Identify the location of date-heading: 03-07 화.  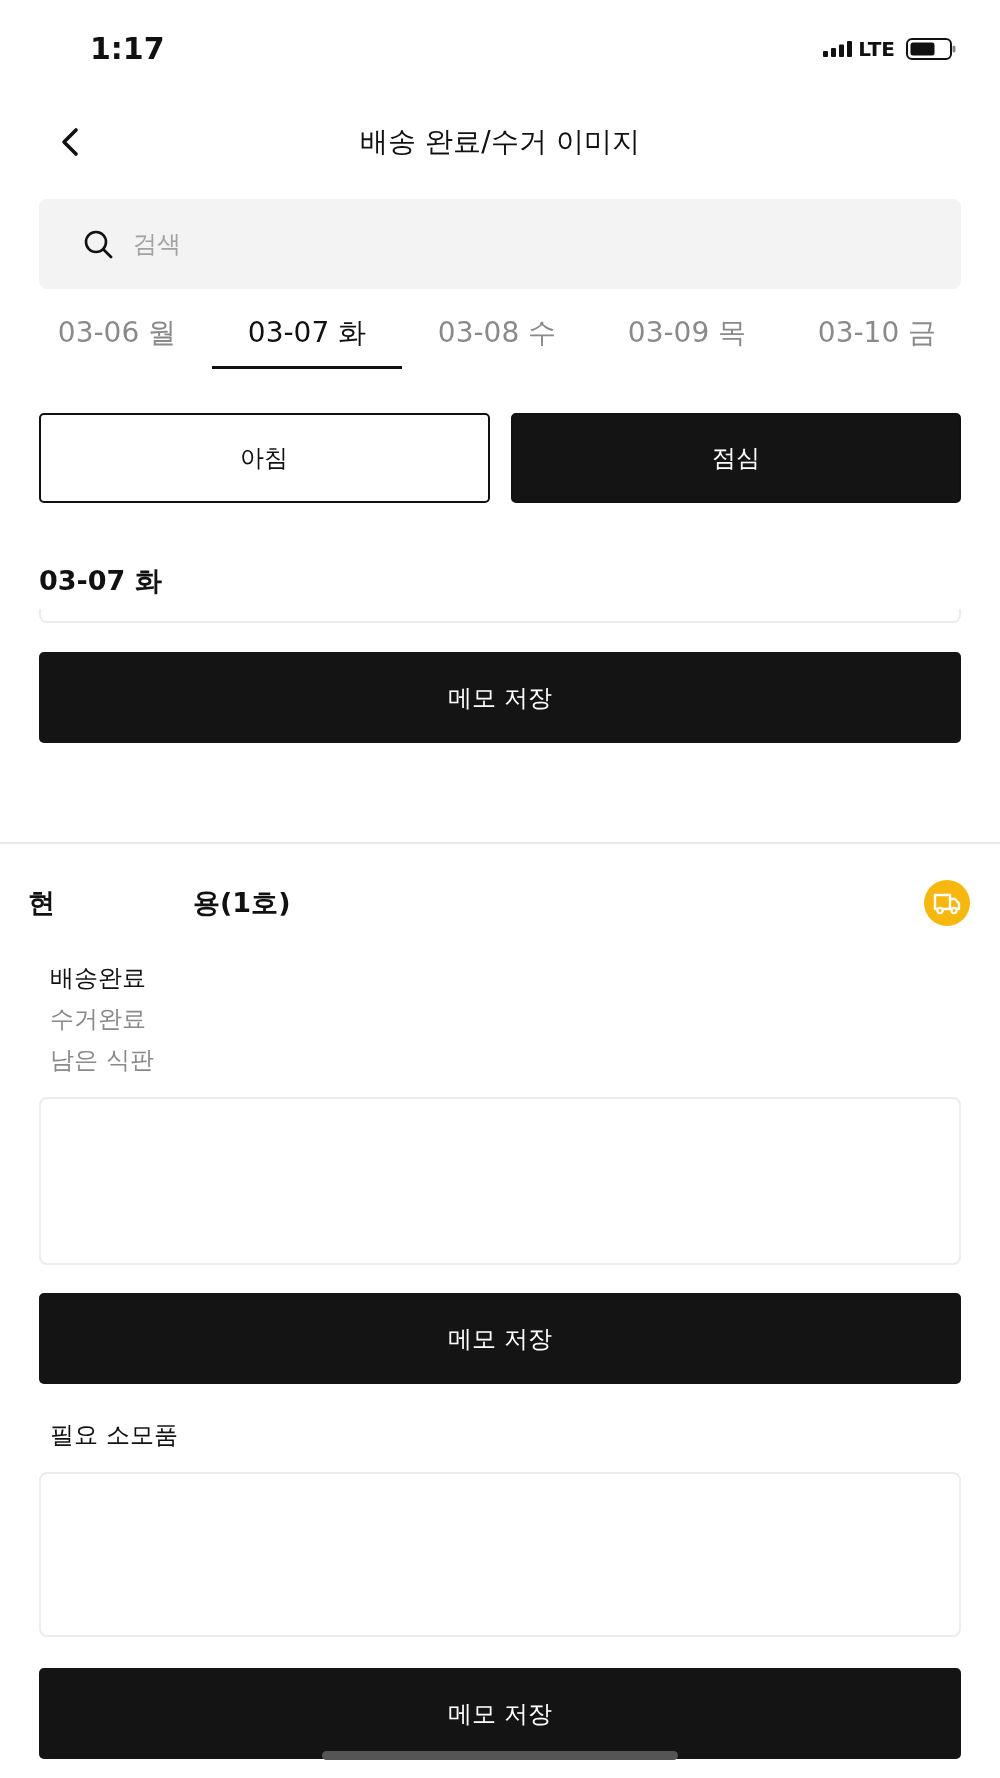
(100, 581).